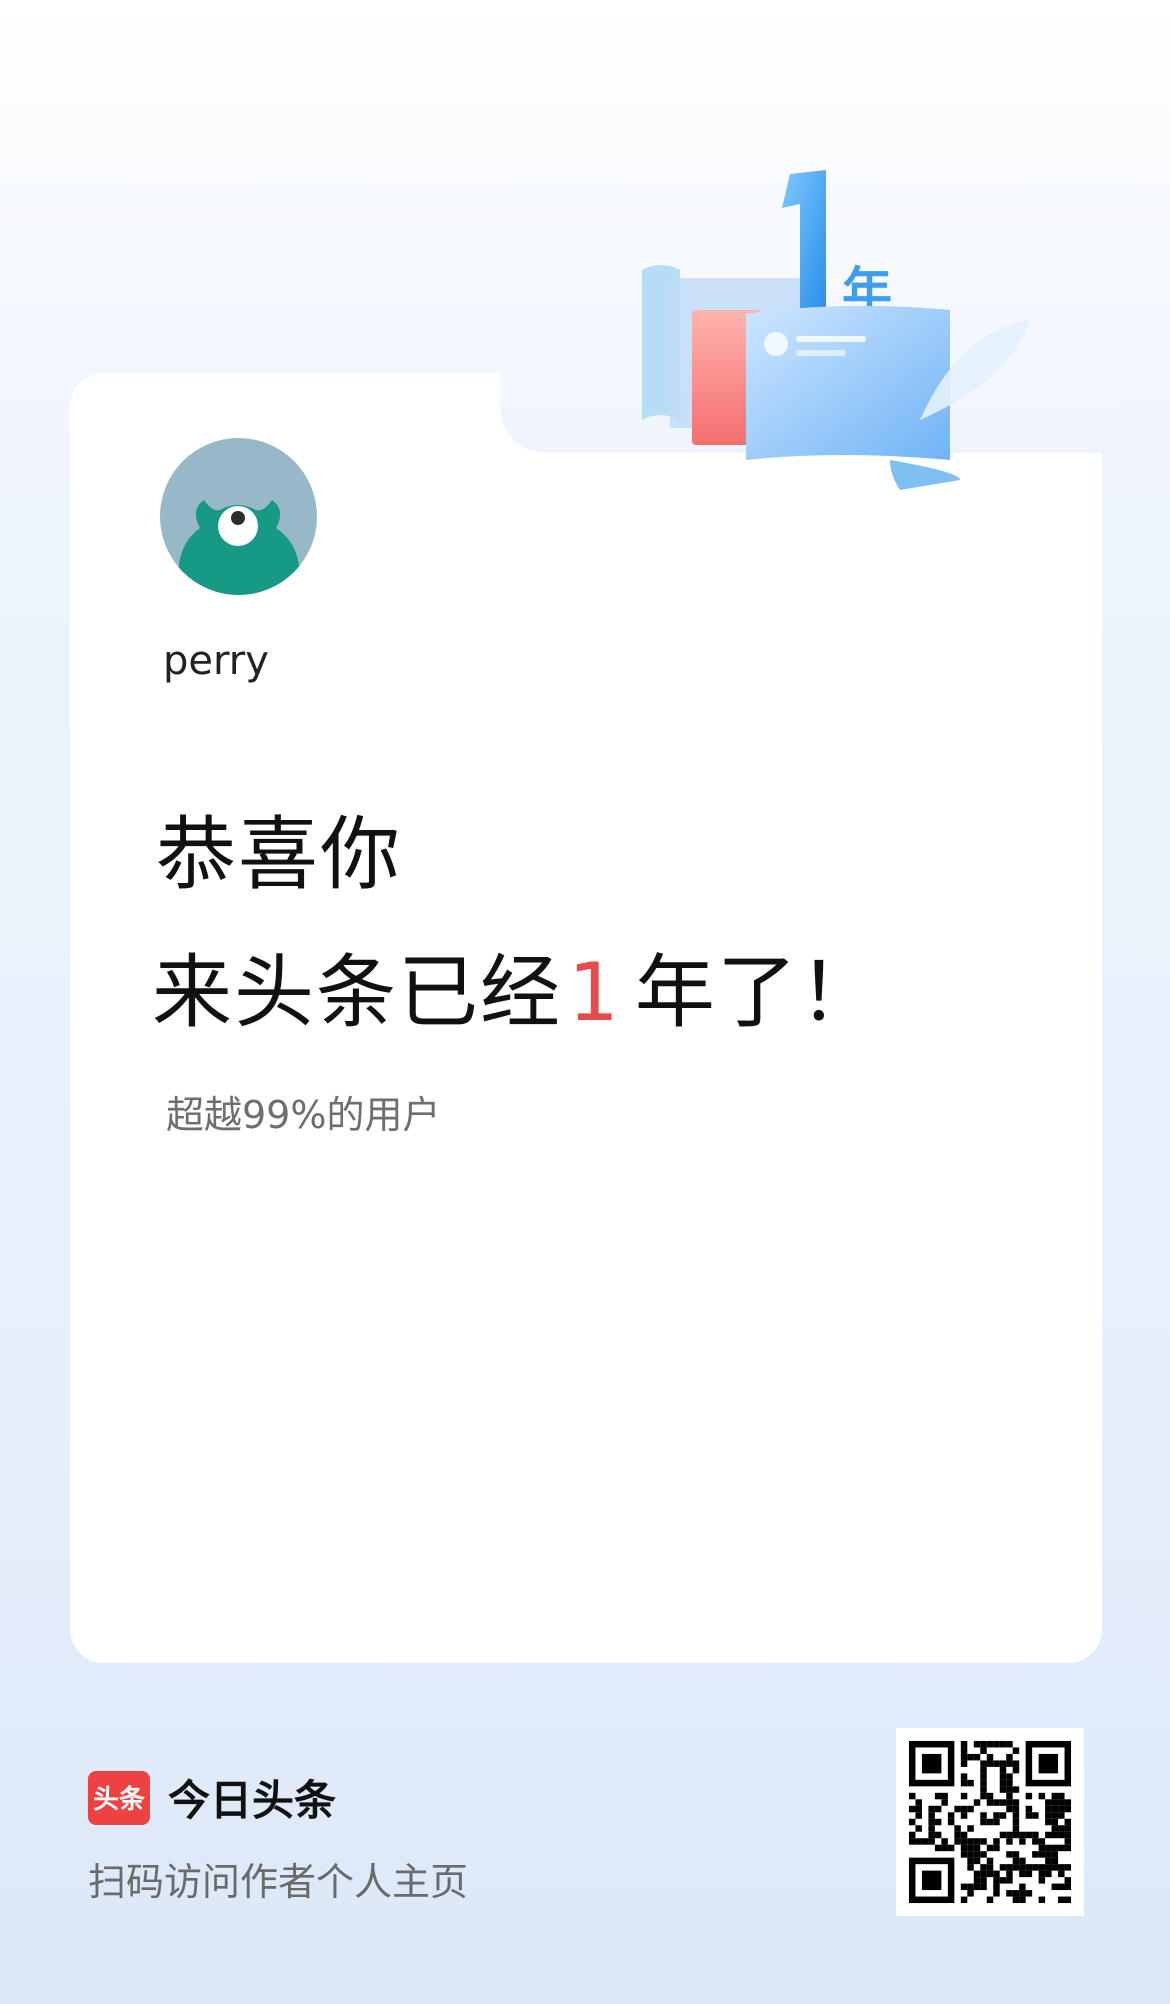 Image resolution: width=1170 pixels, height=2004 pixels. I want to click on headline-suffix: 年了！, so click(757, 992).